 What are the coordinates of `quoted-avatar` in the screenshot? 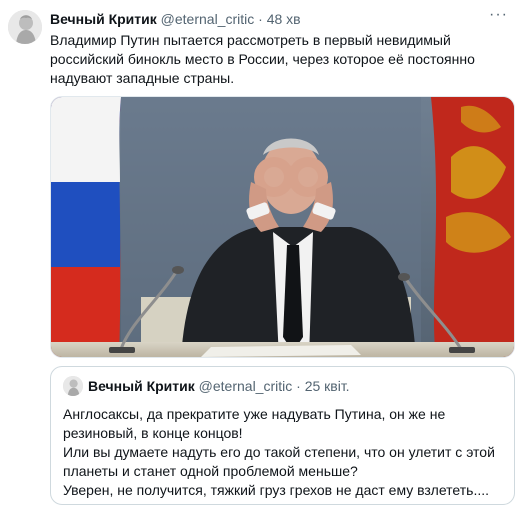 It's located at (73, 386).